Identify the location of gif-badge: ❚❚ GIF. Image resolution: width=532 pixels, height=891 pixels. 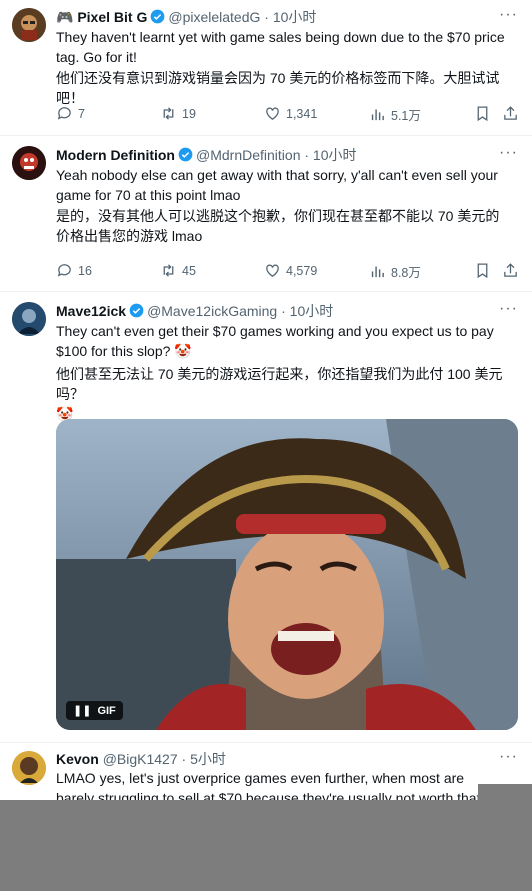
(94, 710).